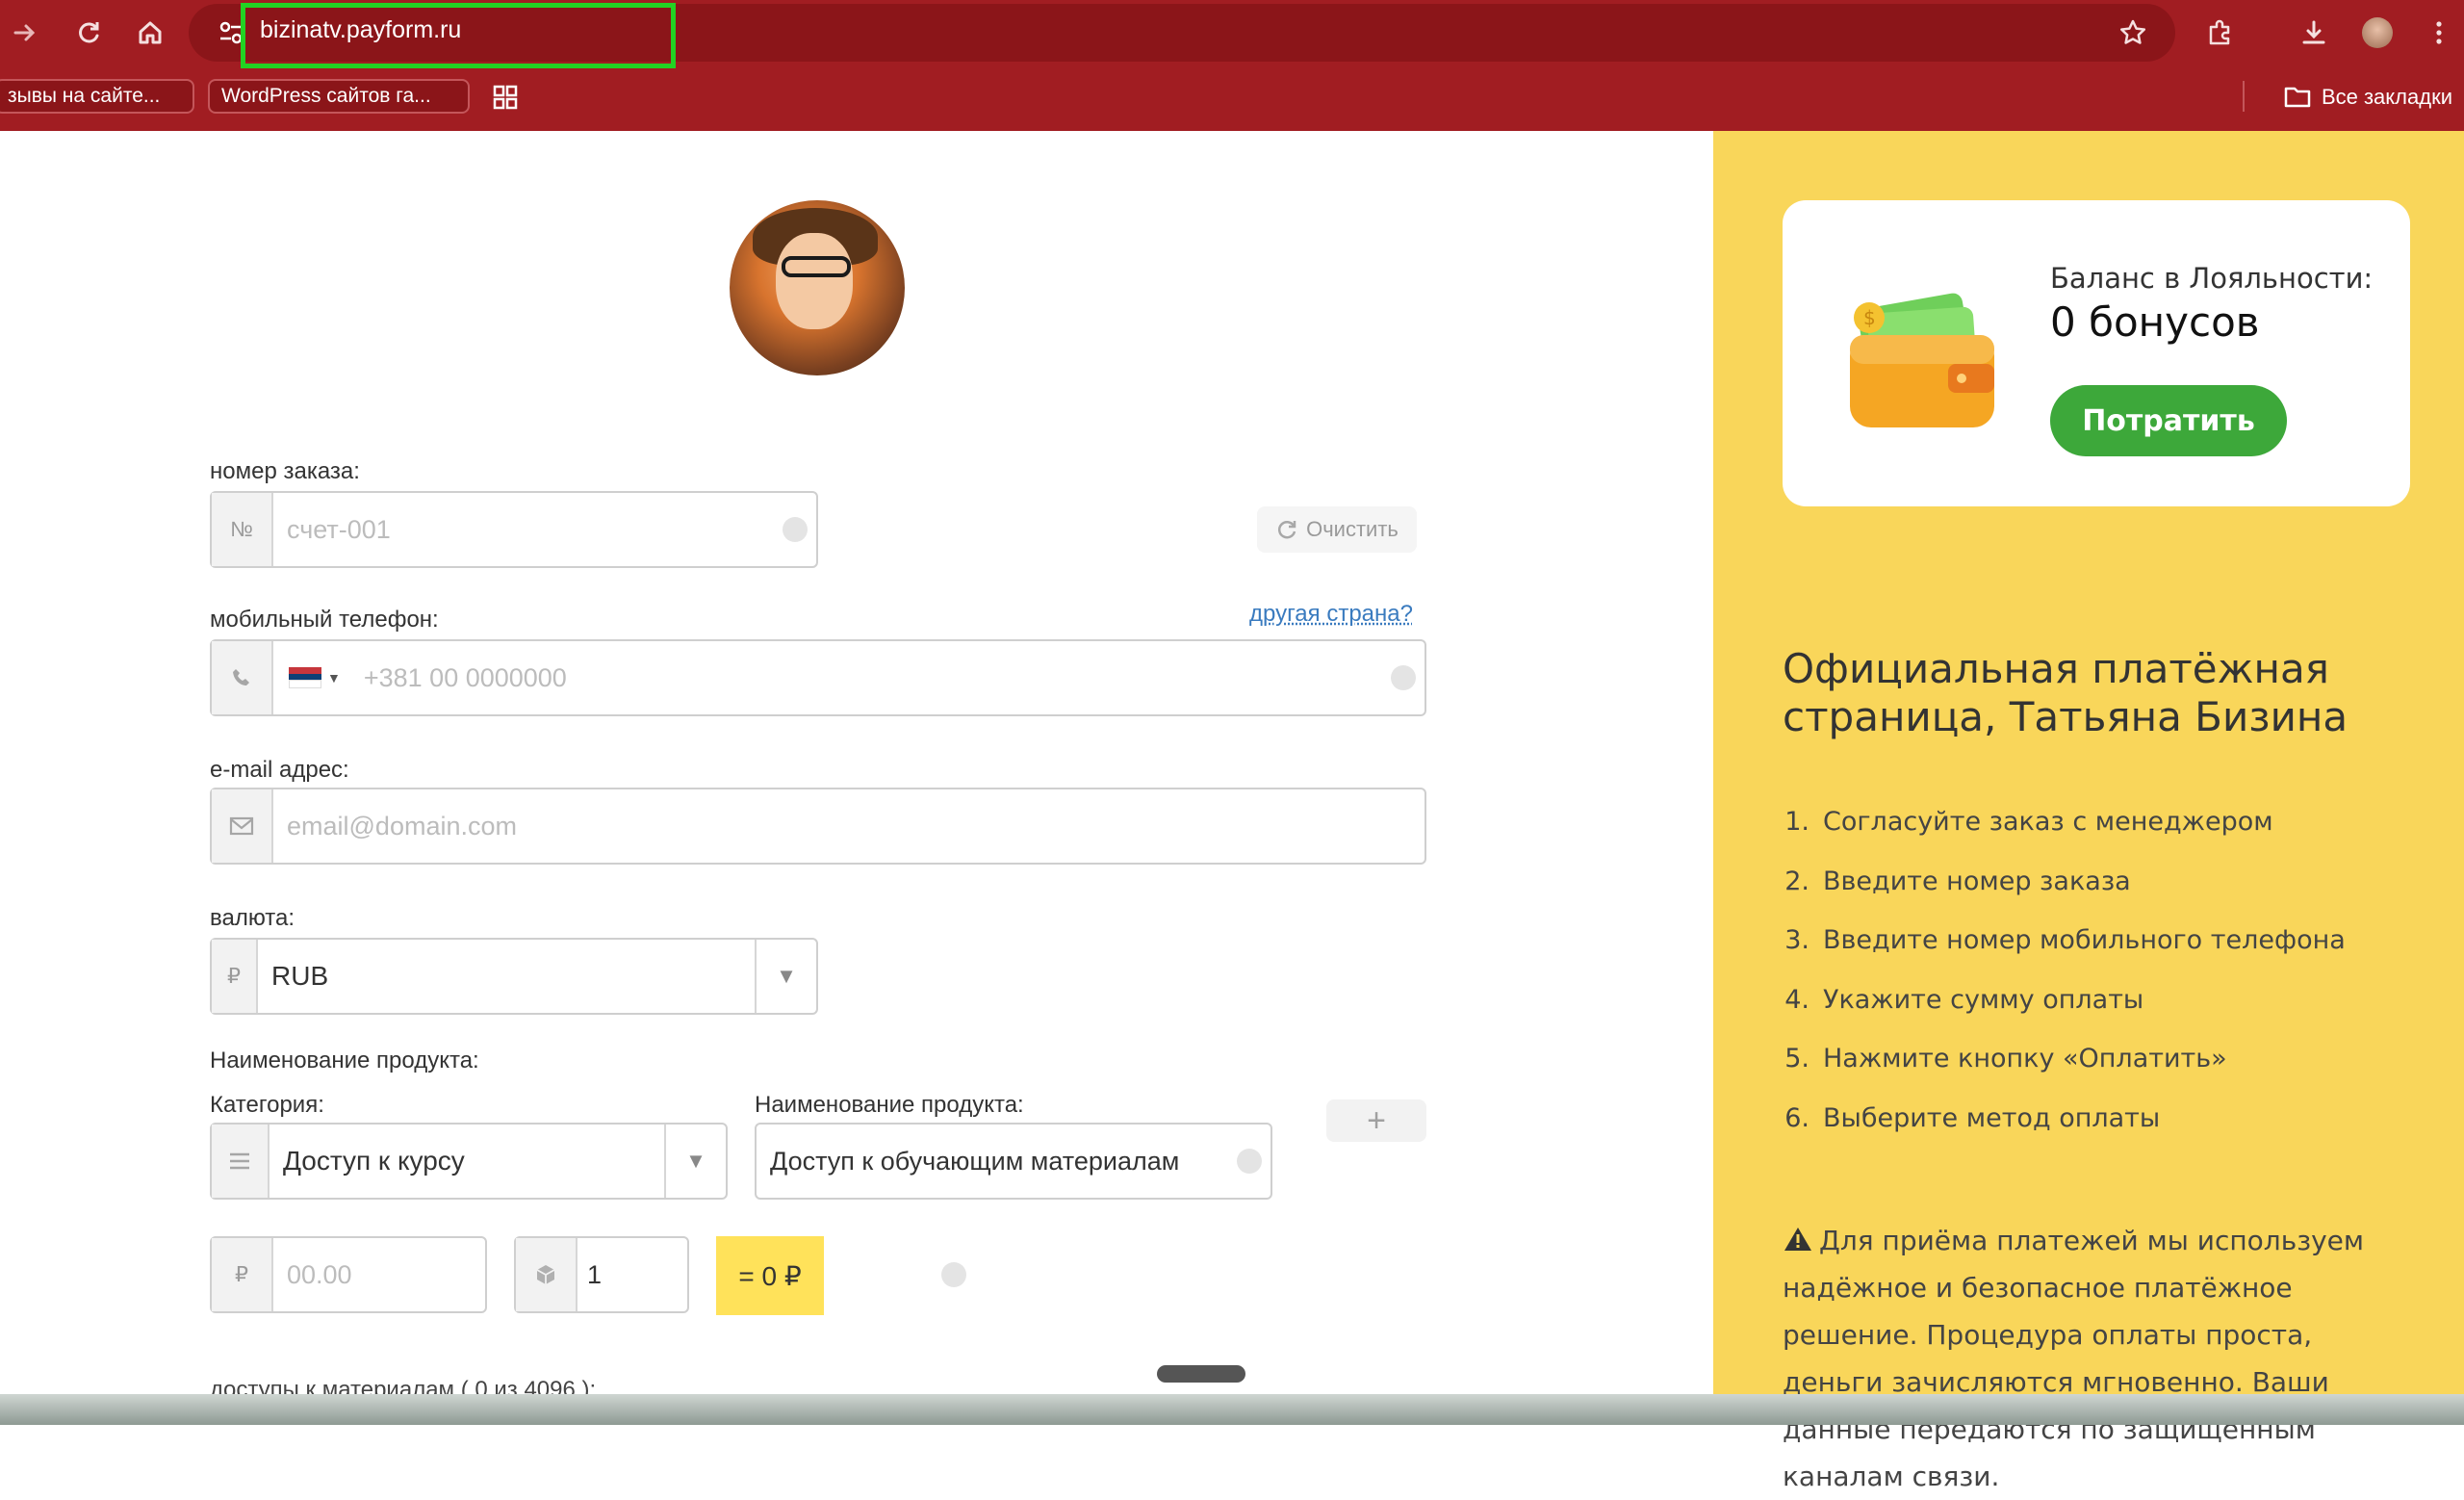  I want to click on order-number-input, so click(523, 529).